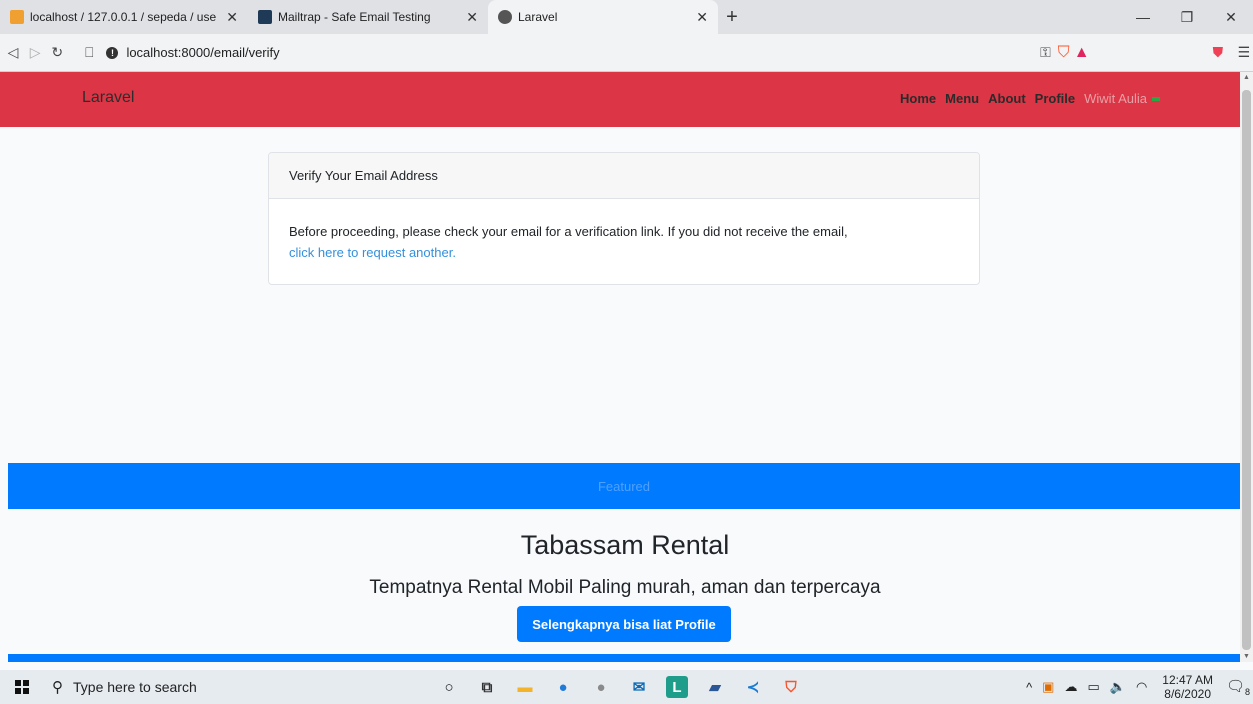 The width and height of the screenshot is (1253, 704). What do you see at coordinates (1082, 53) in the screenshot?
I see `brave-rewards-icon: ▲` at bounding box center [1082, 53].